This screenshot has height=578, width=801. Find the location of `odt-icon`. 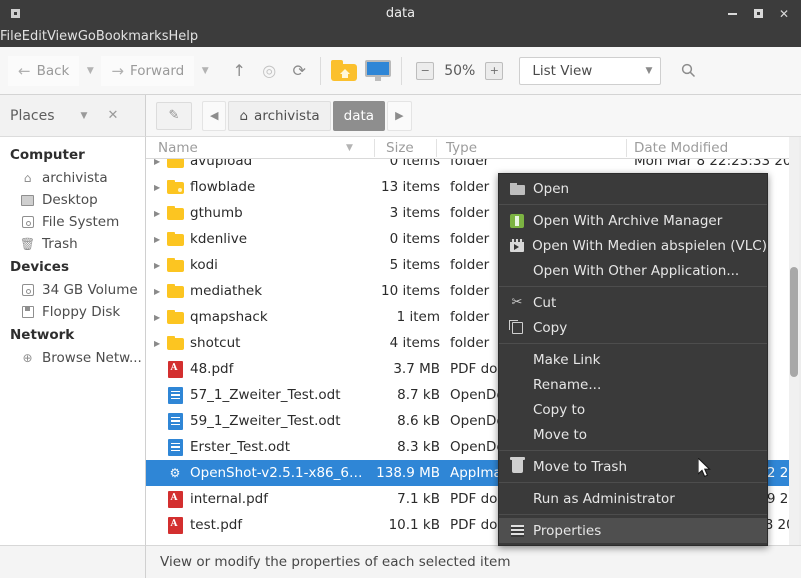

odt-icon is located at coordinates (175, 447).